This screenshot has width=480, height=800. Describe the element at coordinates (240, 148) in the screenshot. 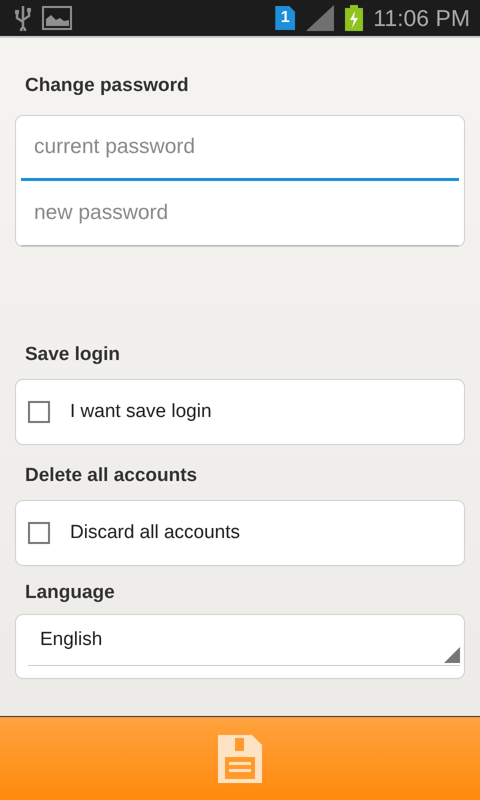

I see `password-field: current password` at that location.